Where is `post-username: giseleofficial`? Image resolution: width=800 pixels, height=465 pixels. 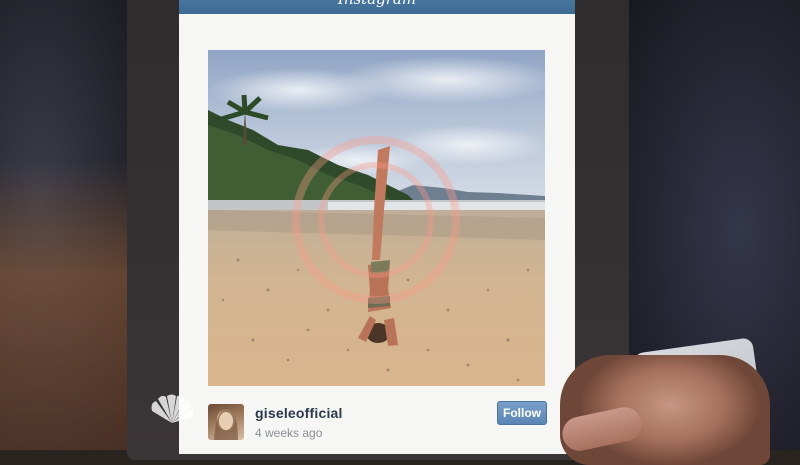 post-username: giseleofficial is located at coordinates (299, 413).